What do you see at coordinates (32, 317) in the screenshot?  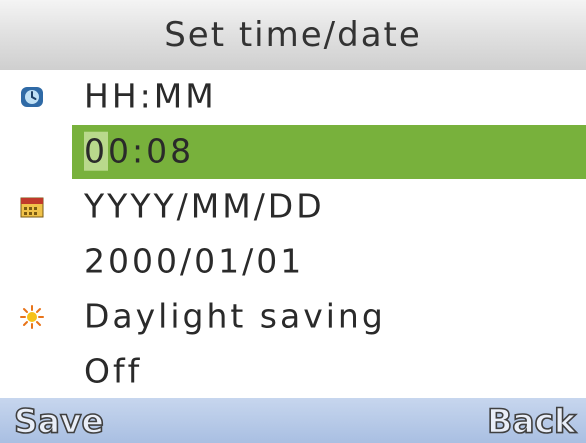 I see `sun-icon` at bounding box center [32, 317].